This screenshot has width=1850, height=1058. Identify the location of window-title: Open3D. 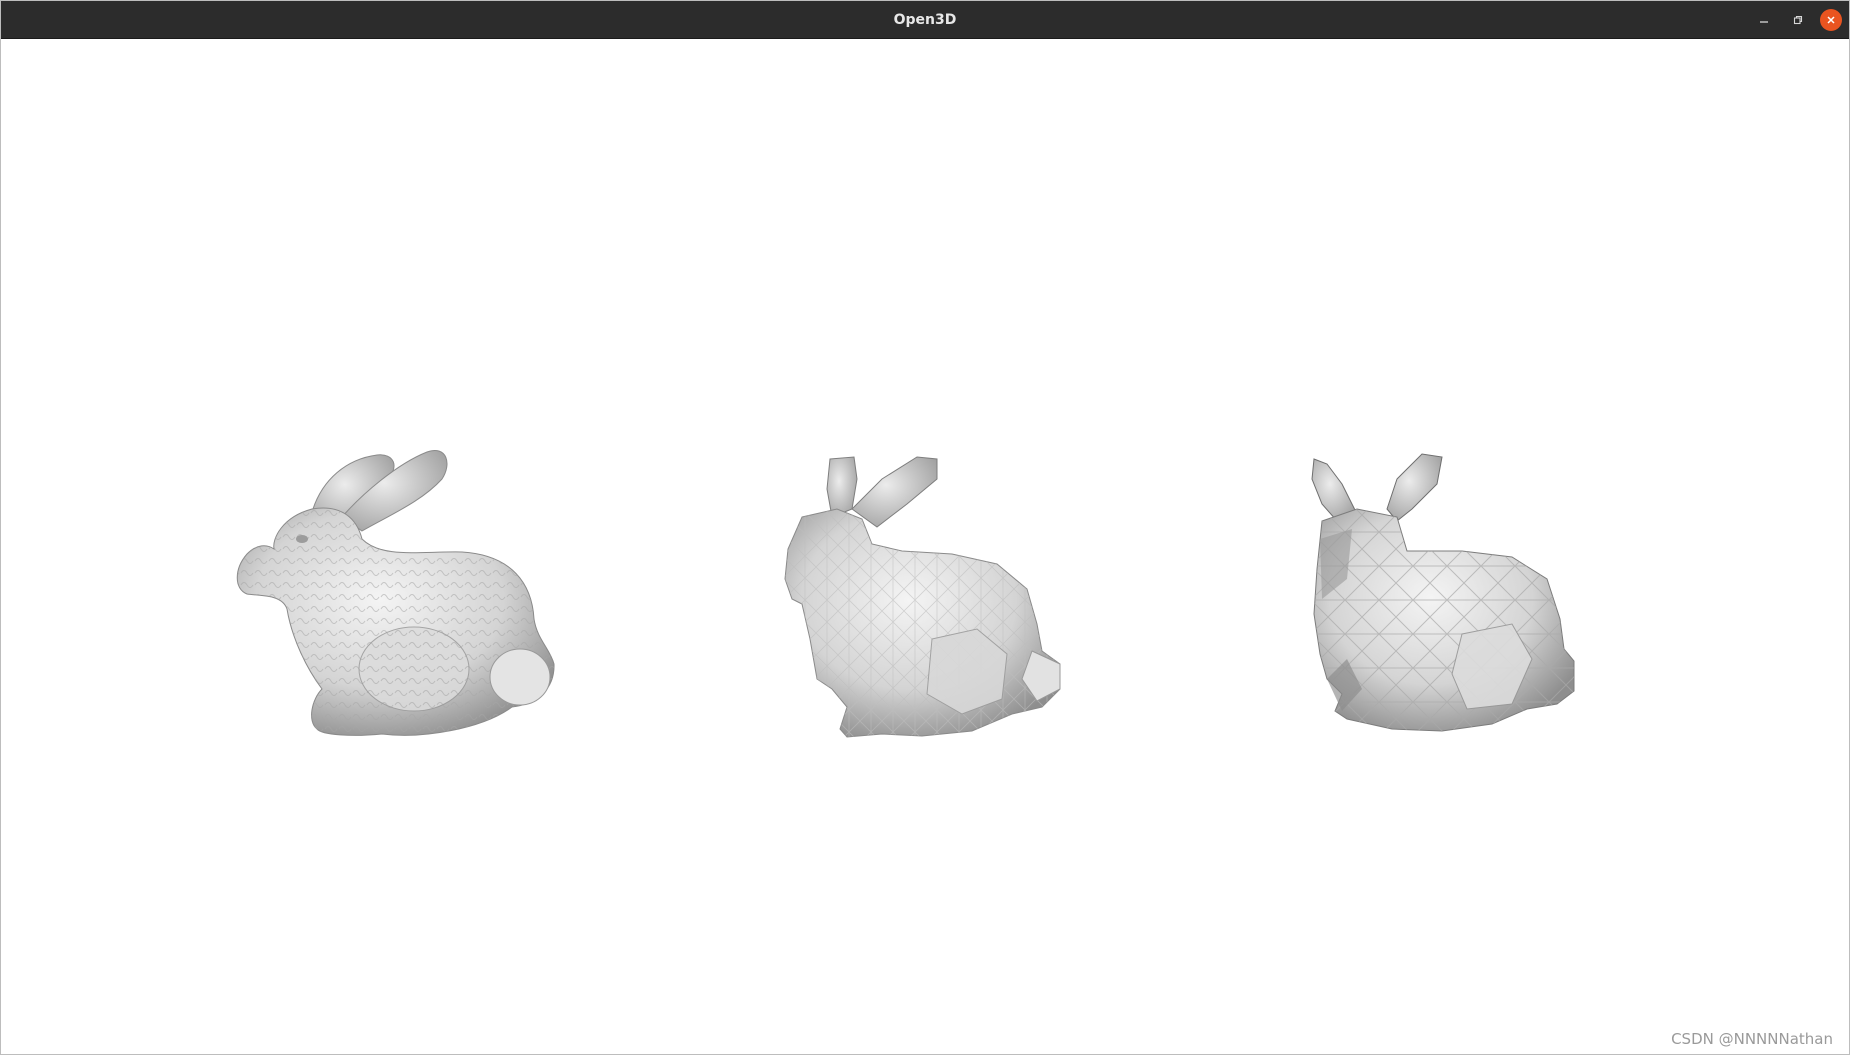
(925, 20).